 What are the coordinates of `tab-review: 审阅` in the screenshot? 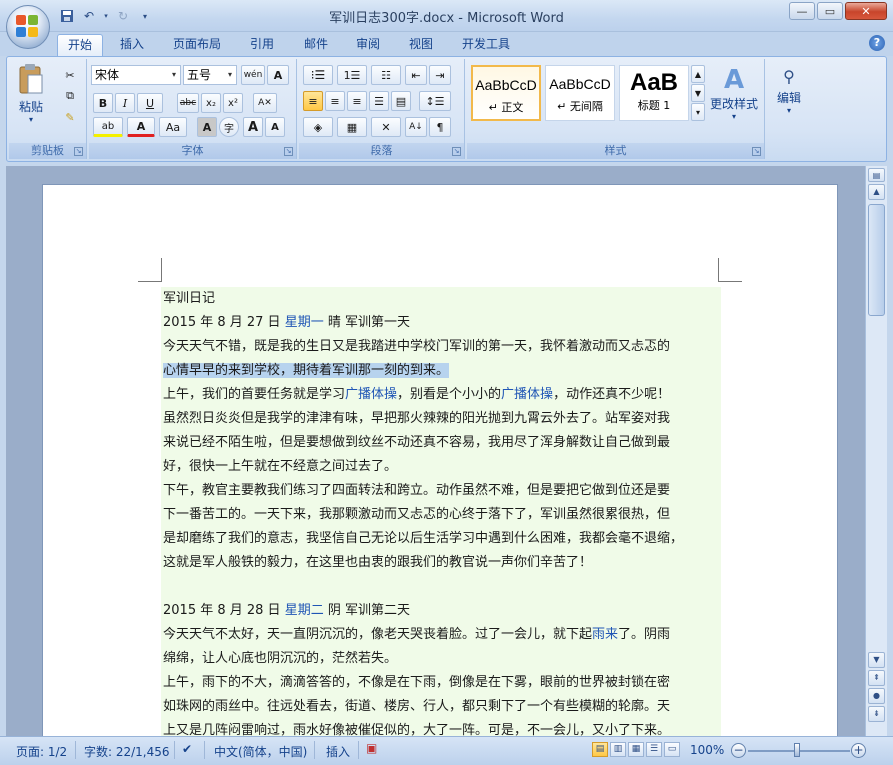 It's located at (368, 45).